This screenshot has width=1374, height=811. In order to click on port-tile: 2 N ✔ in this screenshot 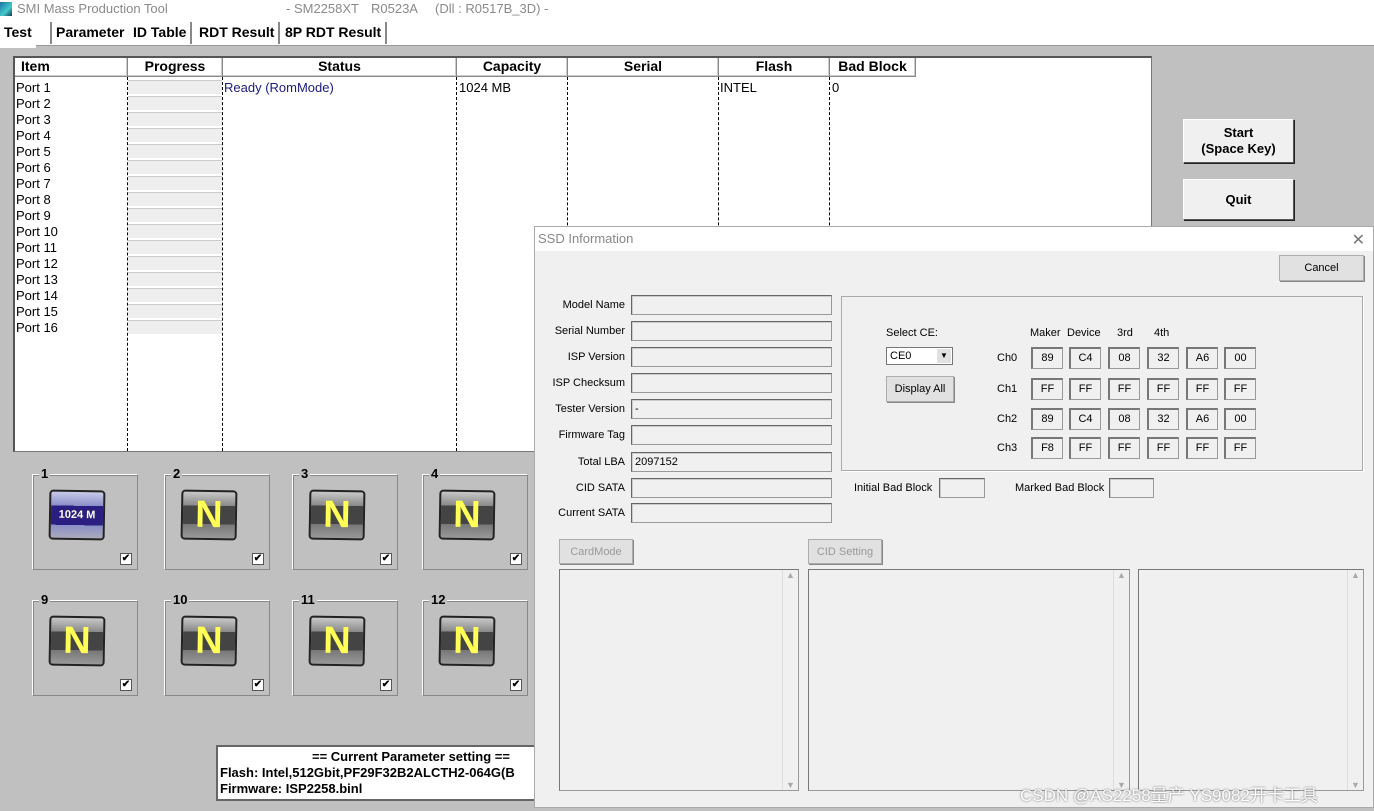, I will do `click(217, 518)`.